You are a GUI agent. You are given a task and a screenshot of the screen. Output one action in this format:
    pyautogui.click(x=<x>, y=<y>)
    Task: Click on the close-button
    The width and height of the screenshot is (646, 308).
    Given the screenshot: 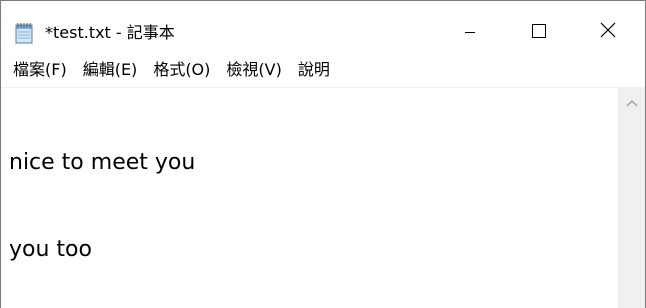 What is the action you would take?
    pyautogui.click(x=608, y=32)
    